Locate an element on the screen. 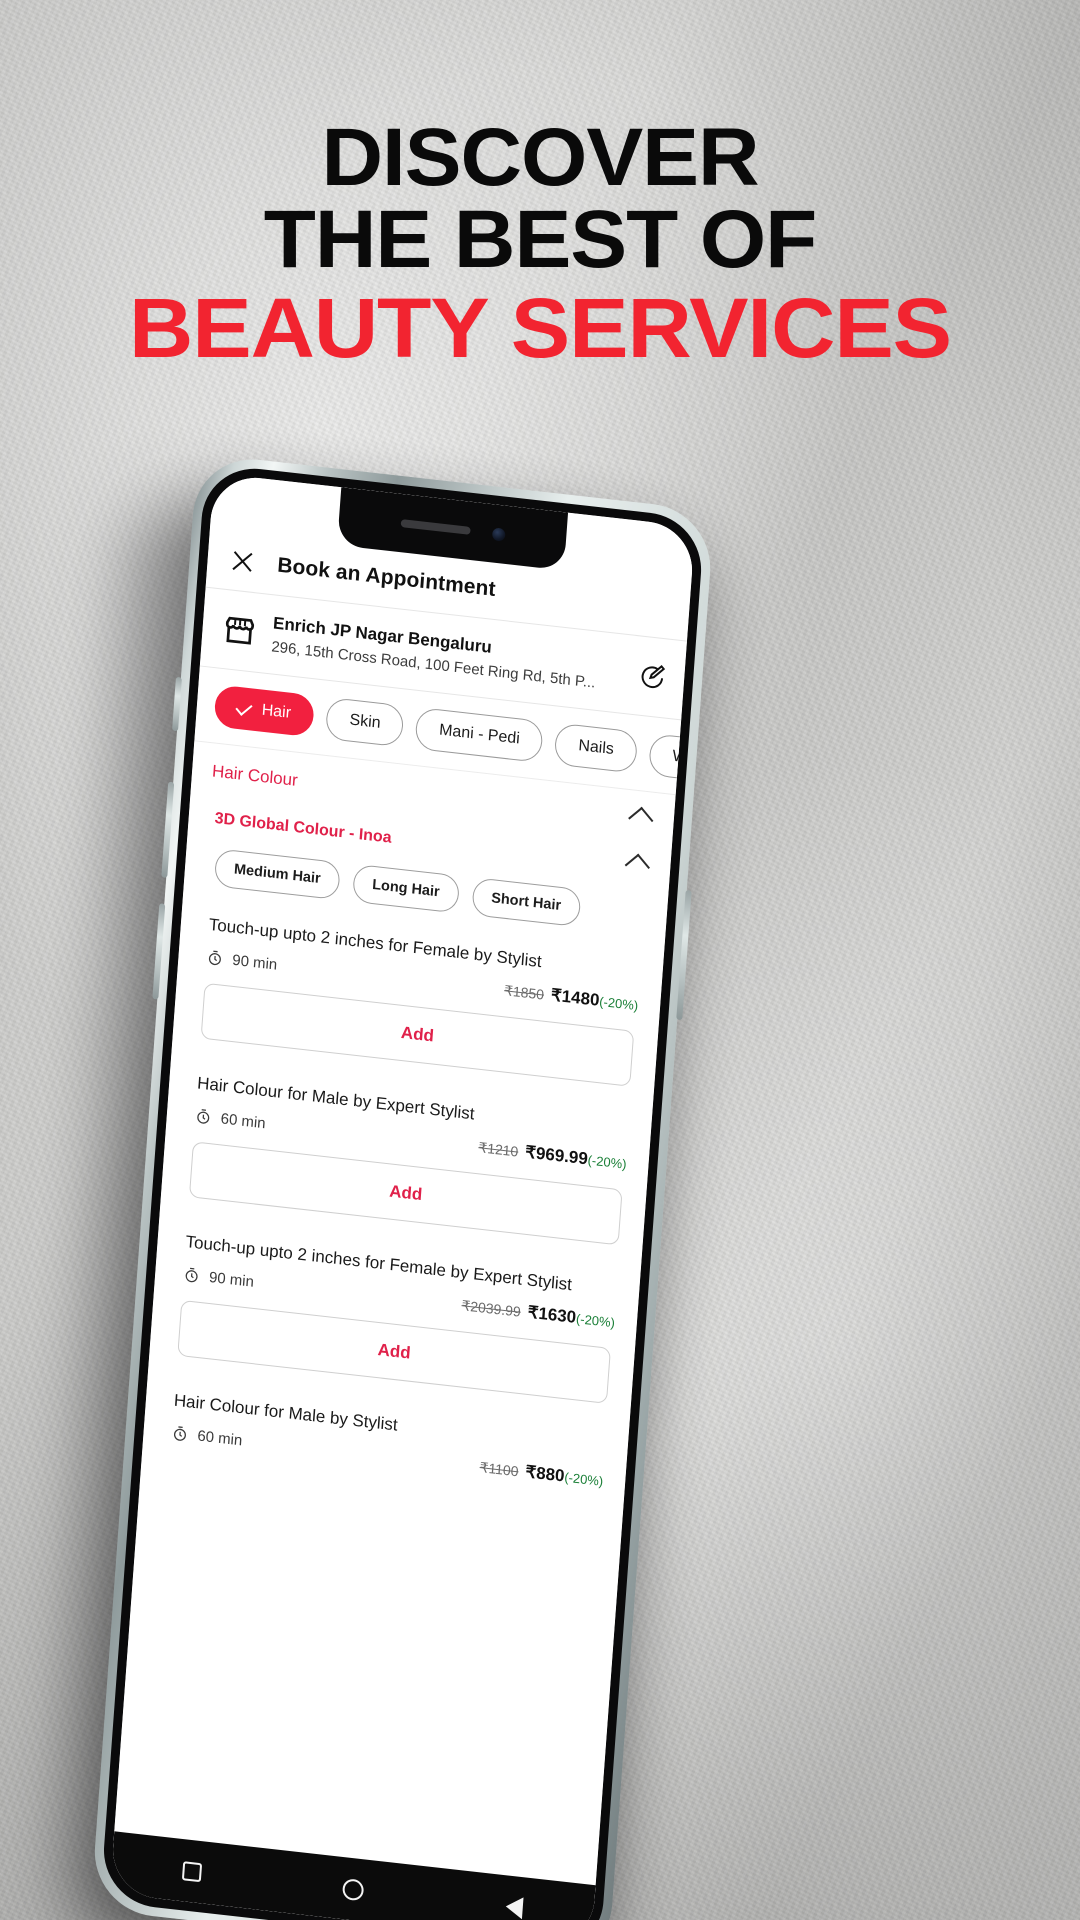 The image size is (1080, 1920). chip-label: Skin is located at coordinates (365, 721).